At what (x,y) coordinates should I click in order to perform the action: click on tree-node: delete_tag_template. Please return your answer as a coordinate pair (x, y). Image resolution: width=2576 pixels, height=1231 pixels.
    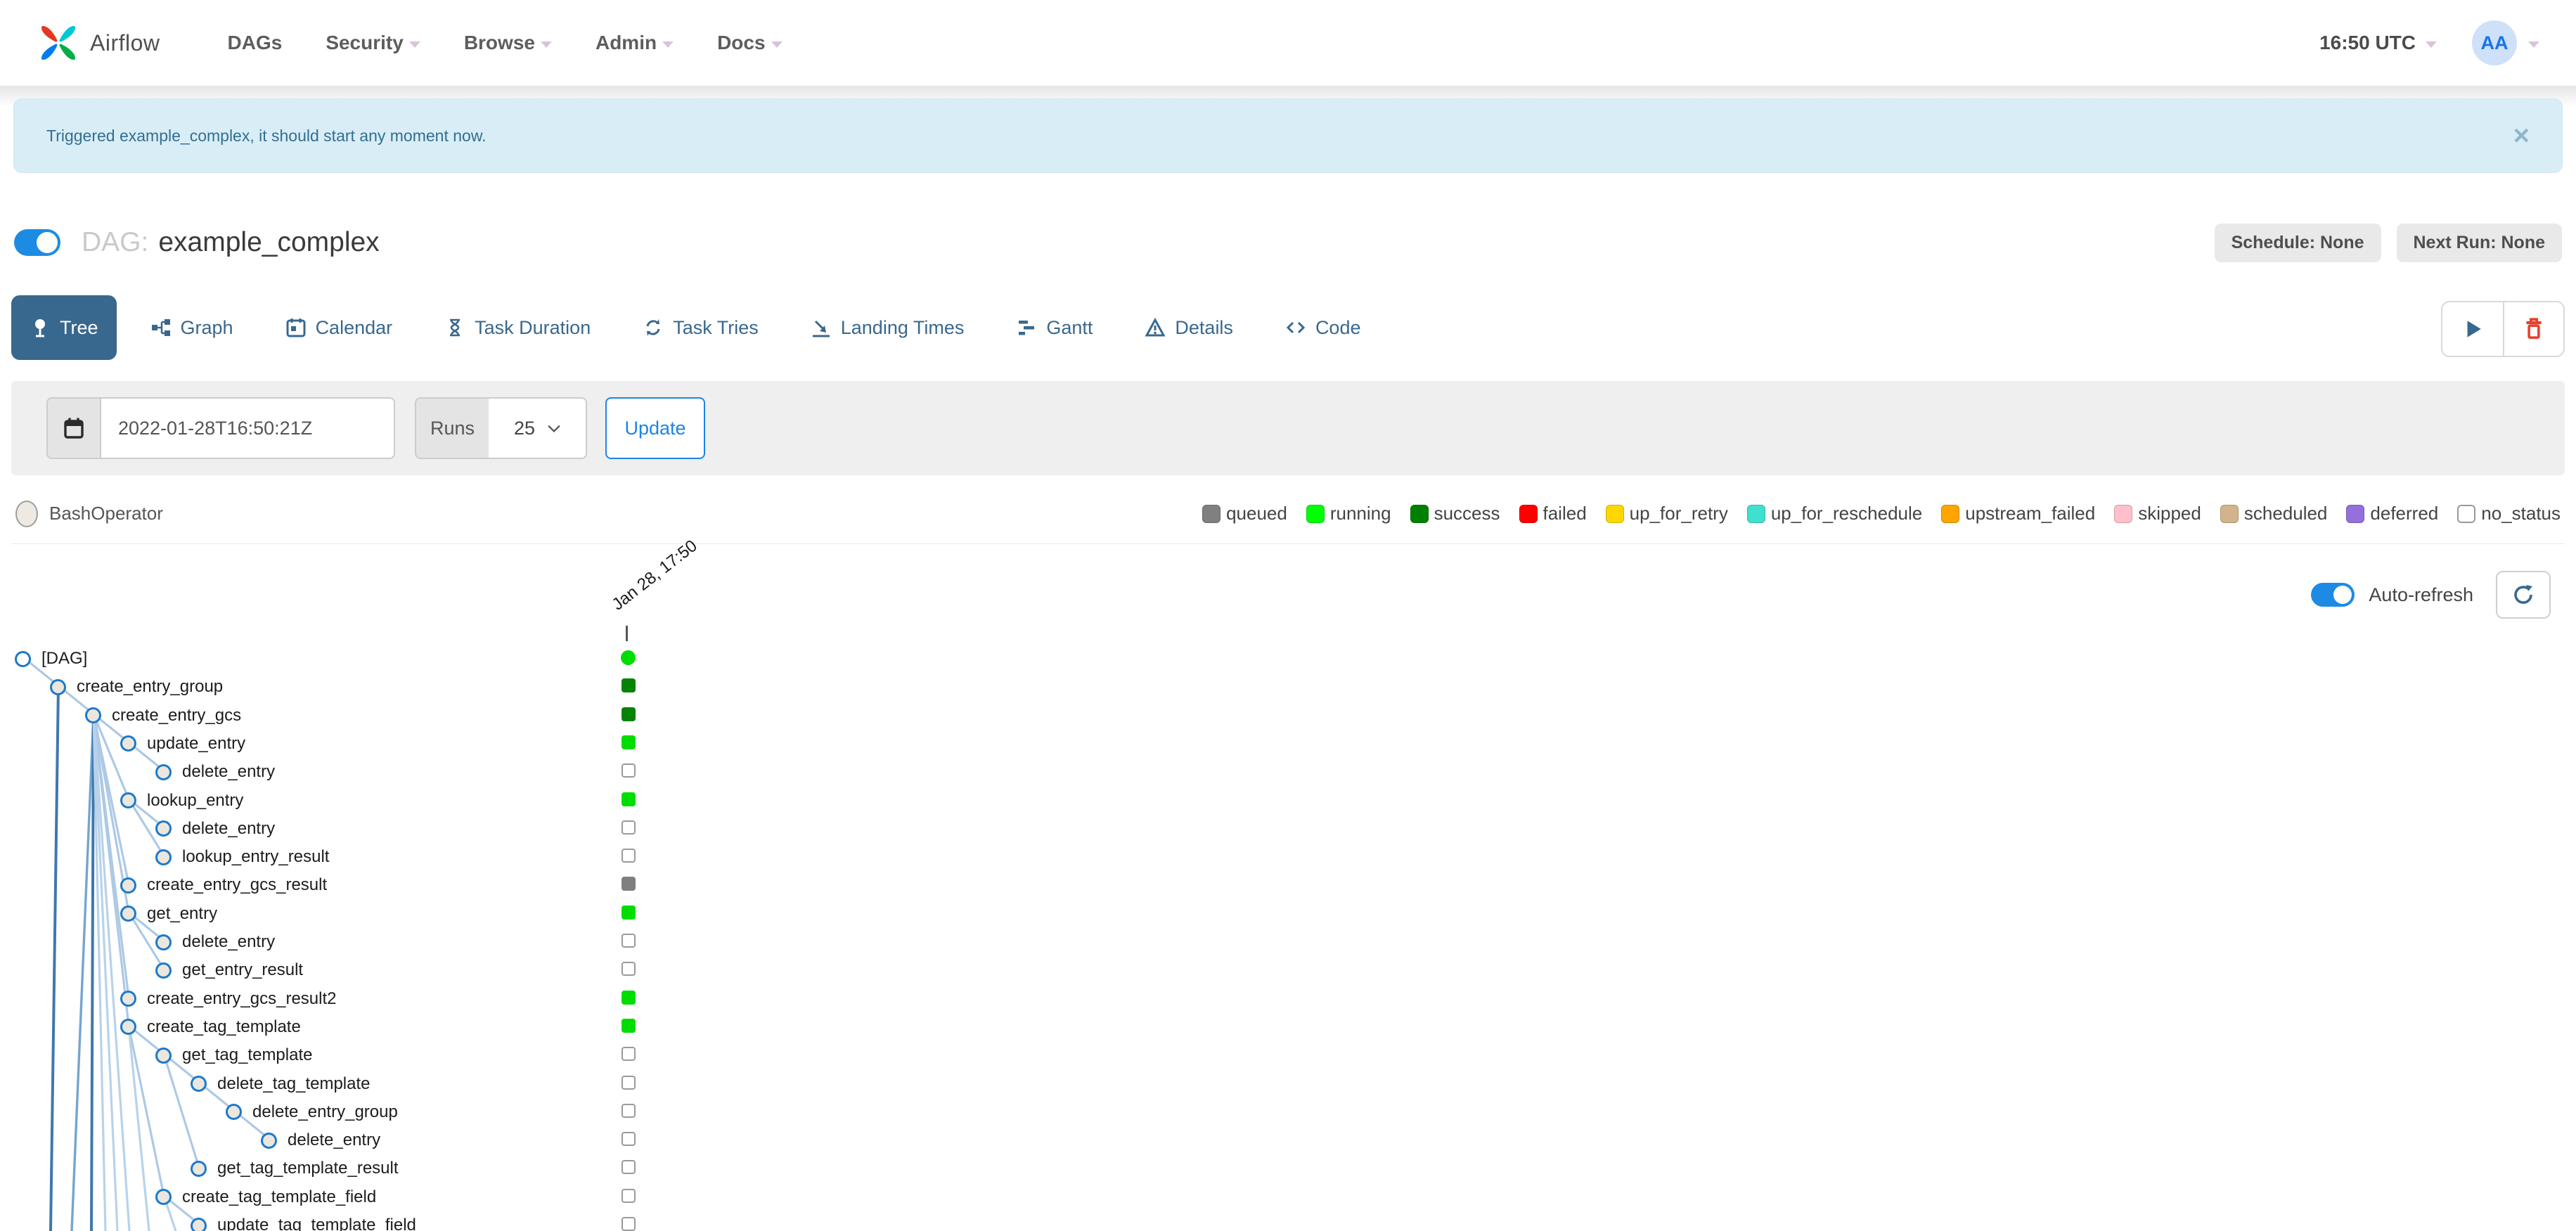
    Looking at the image, I should click on (281, 1084).